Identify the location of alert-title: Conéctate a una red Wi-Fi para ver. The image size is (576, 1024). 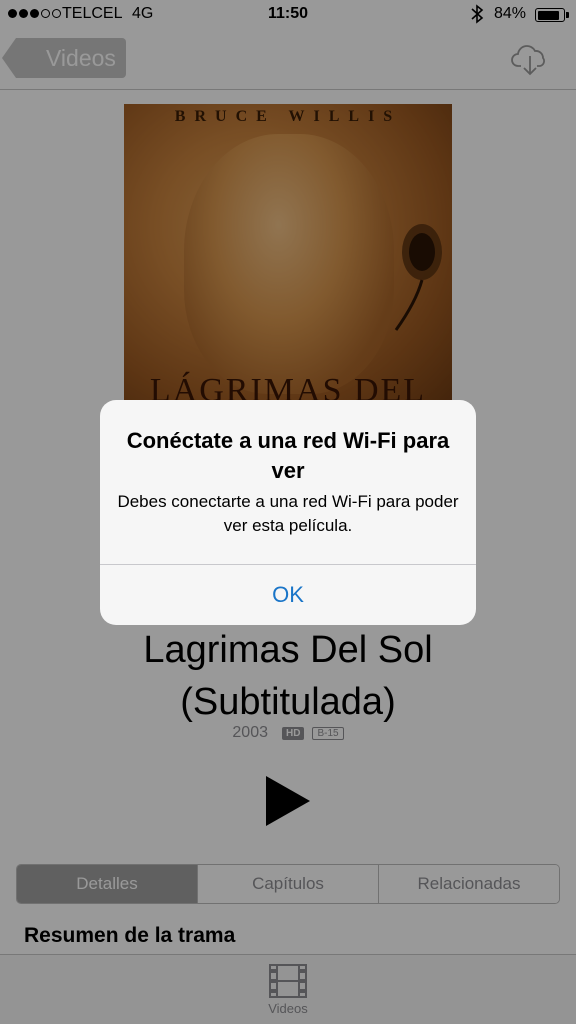
(288, 455).